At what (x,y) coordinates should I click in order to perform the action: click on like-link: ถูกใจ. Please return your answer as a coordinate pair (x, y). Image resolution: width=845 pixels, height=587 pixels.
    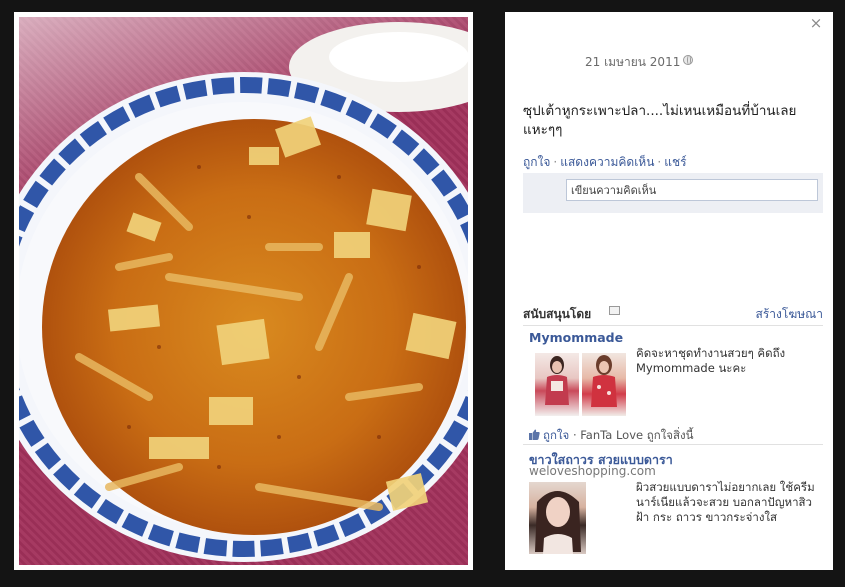
    Looking at the image, I should click on (536, 162).